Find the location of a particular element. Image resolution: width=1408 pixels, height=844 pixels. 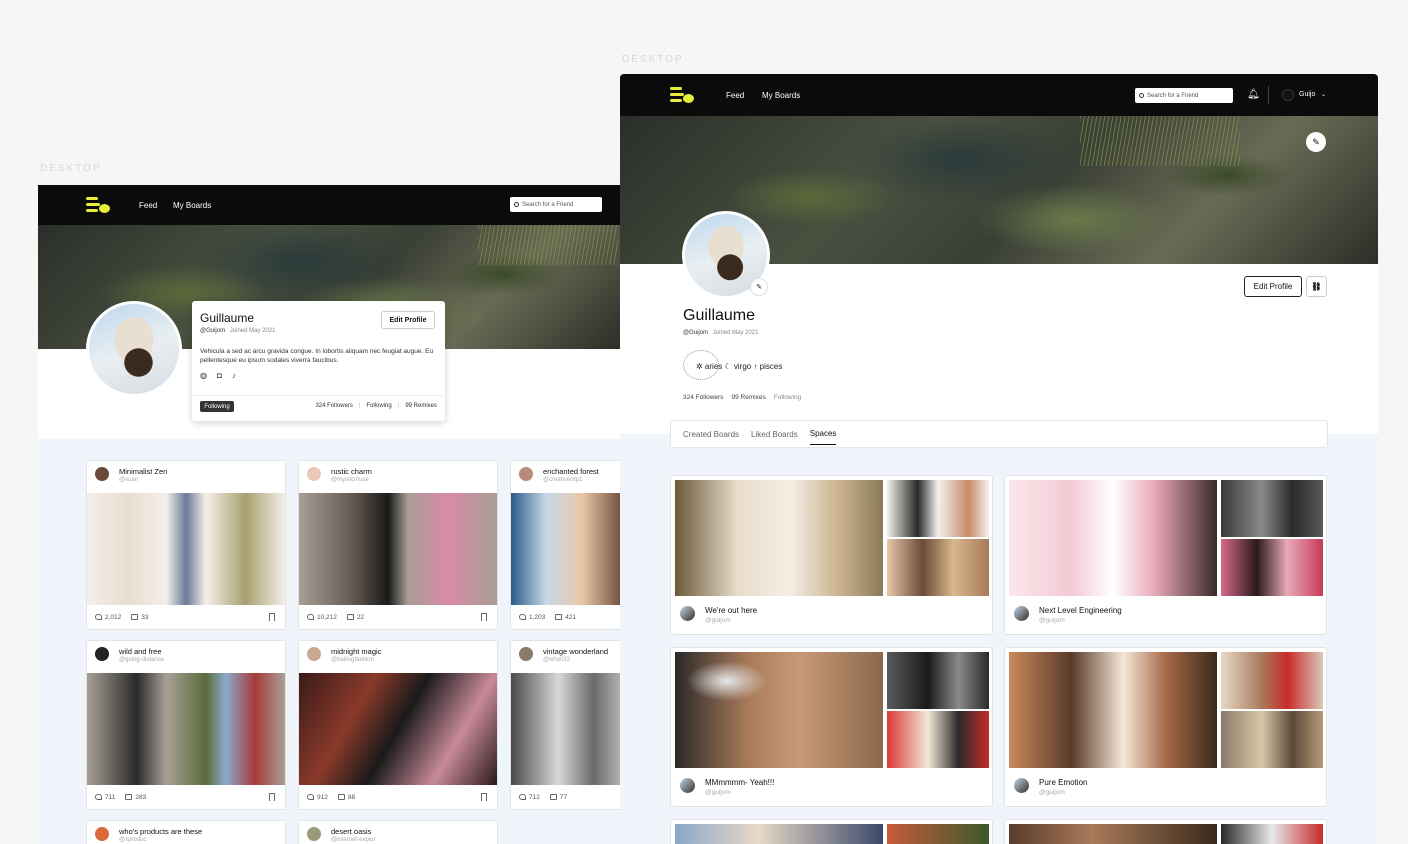

board-card: rustic charm @mysticmuse 10,212 22 is located at coordinates (398, 545).